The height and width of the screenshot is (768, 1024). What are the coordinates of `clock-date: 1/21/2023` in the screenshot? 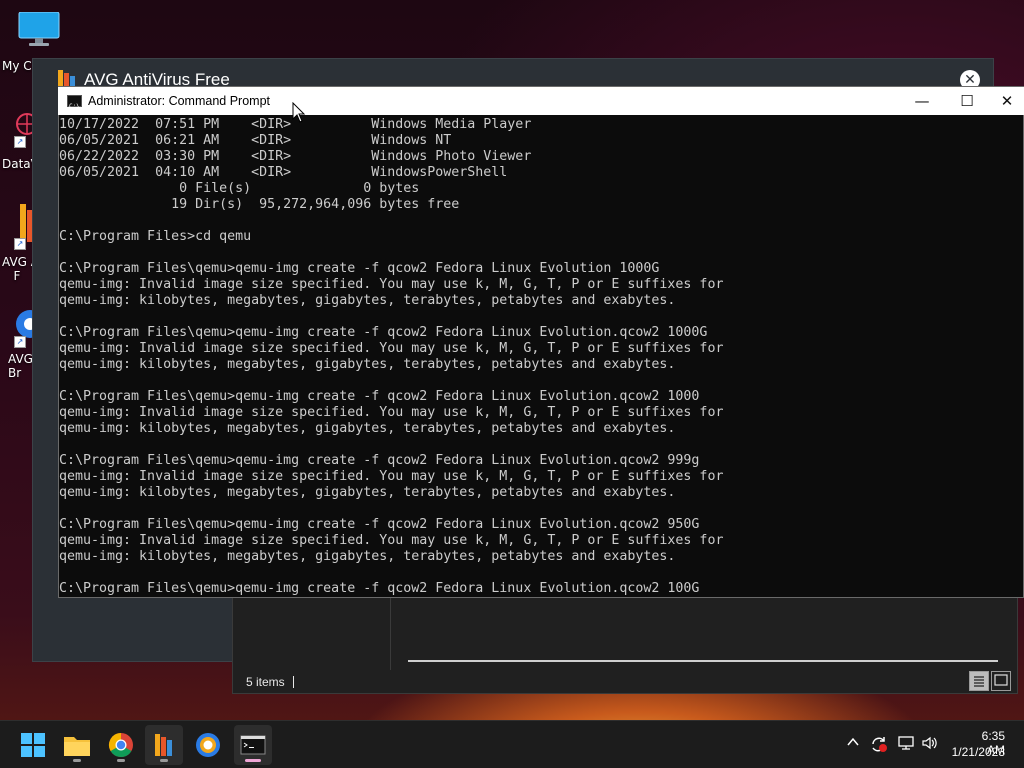 It's located at (977, 752).